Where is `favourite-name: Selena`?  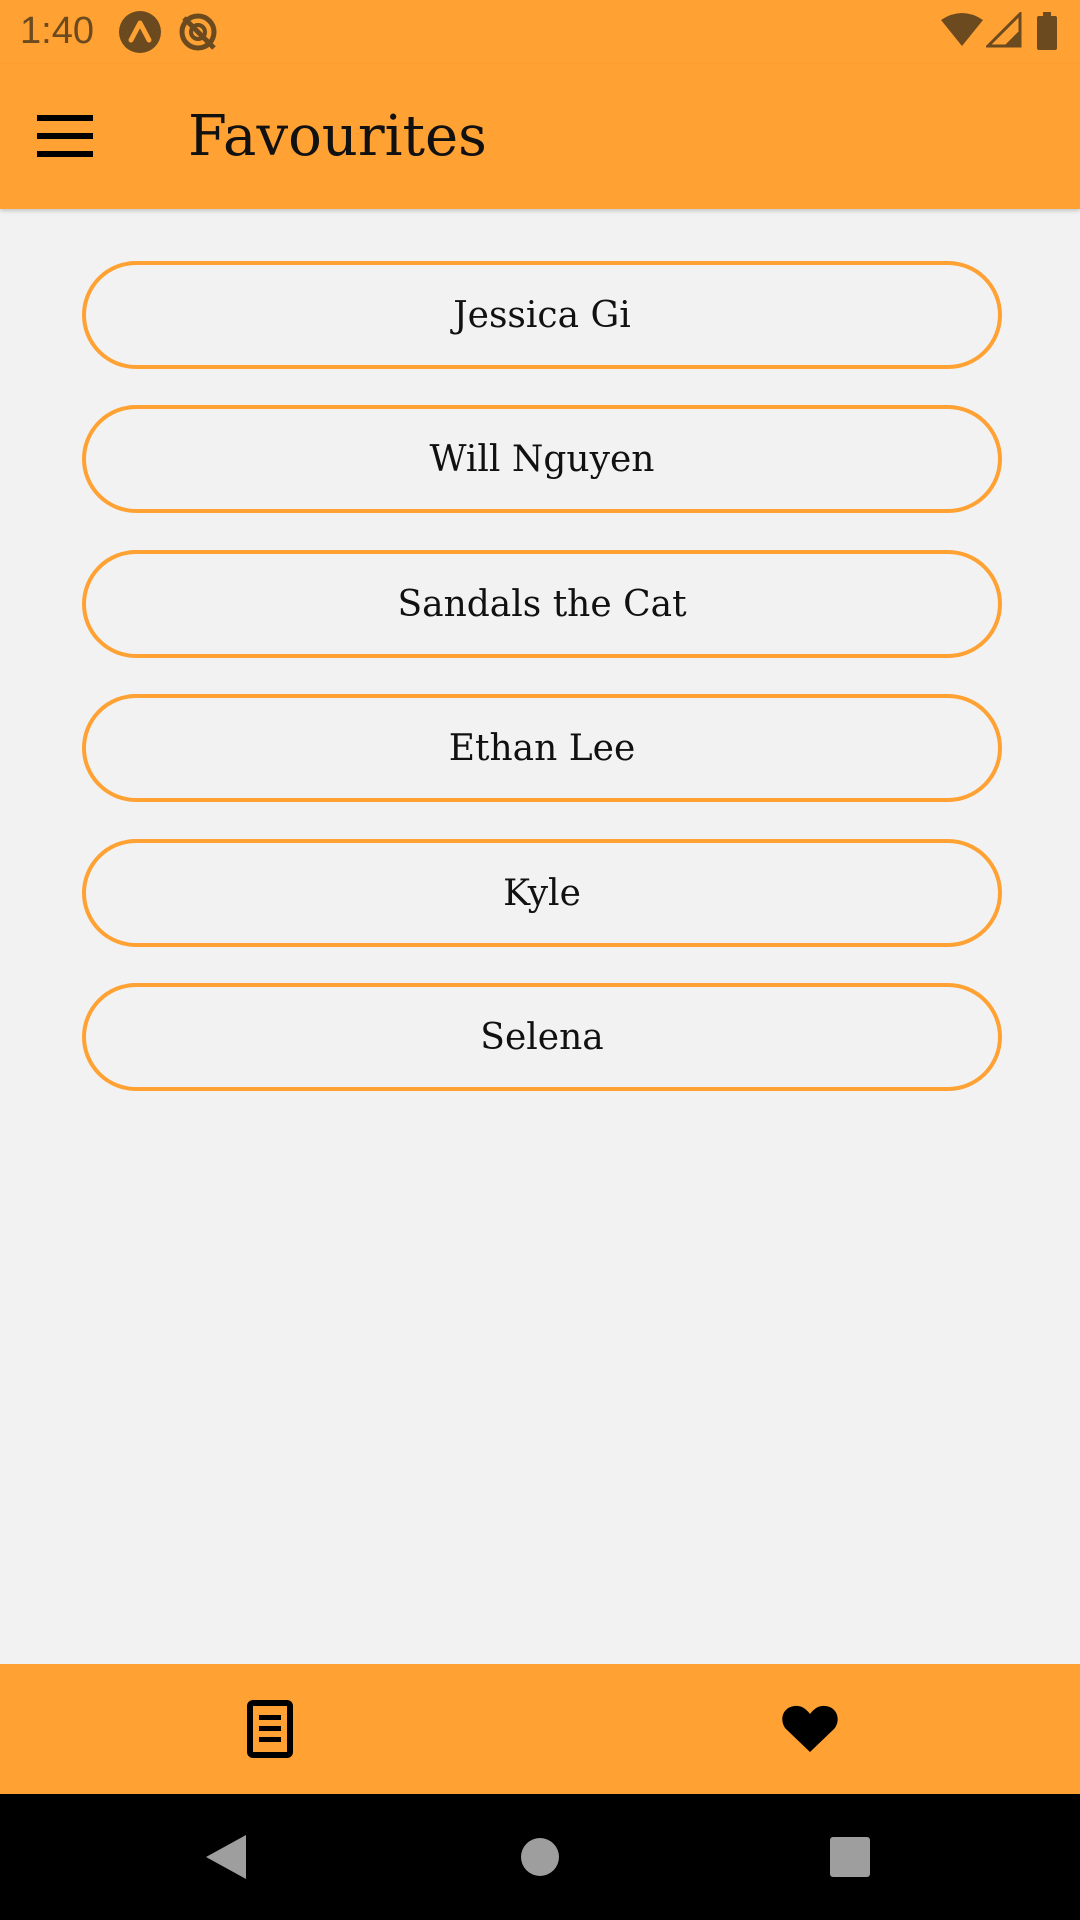 favourite-name: Selena is located at coordinates (542, 1037).